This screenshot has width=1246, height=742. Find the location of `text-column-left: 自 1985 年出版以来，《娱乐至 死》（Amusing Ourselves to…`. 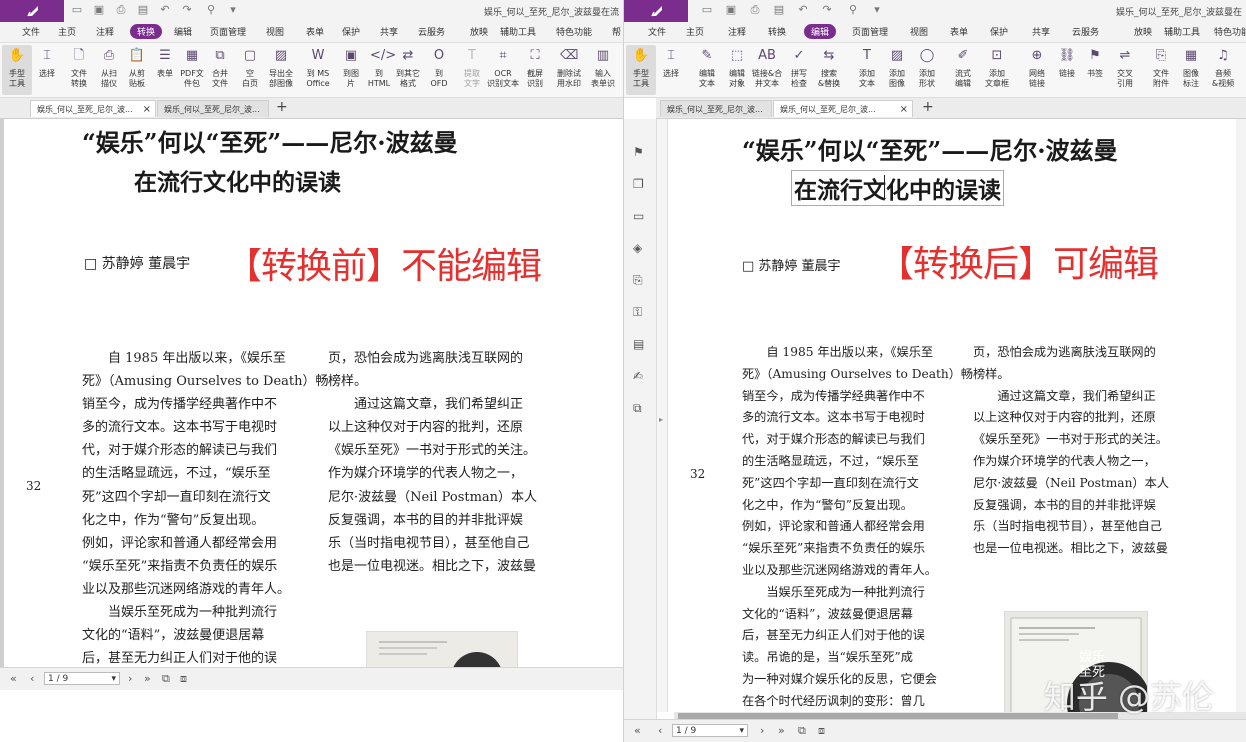

text-column-left: 自 1985 年出版以来，《娱乐至 死》（Amusing Ourselves to… is located at coordinates (857, 527).